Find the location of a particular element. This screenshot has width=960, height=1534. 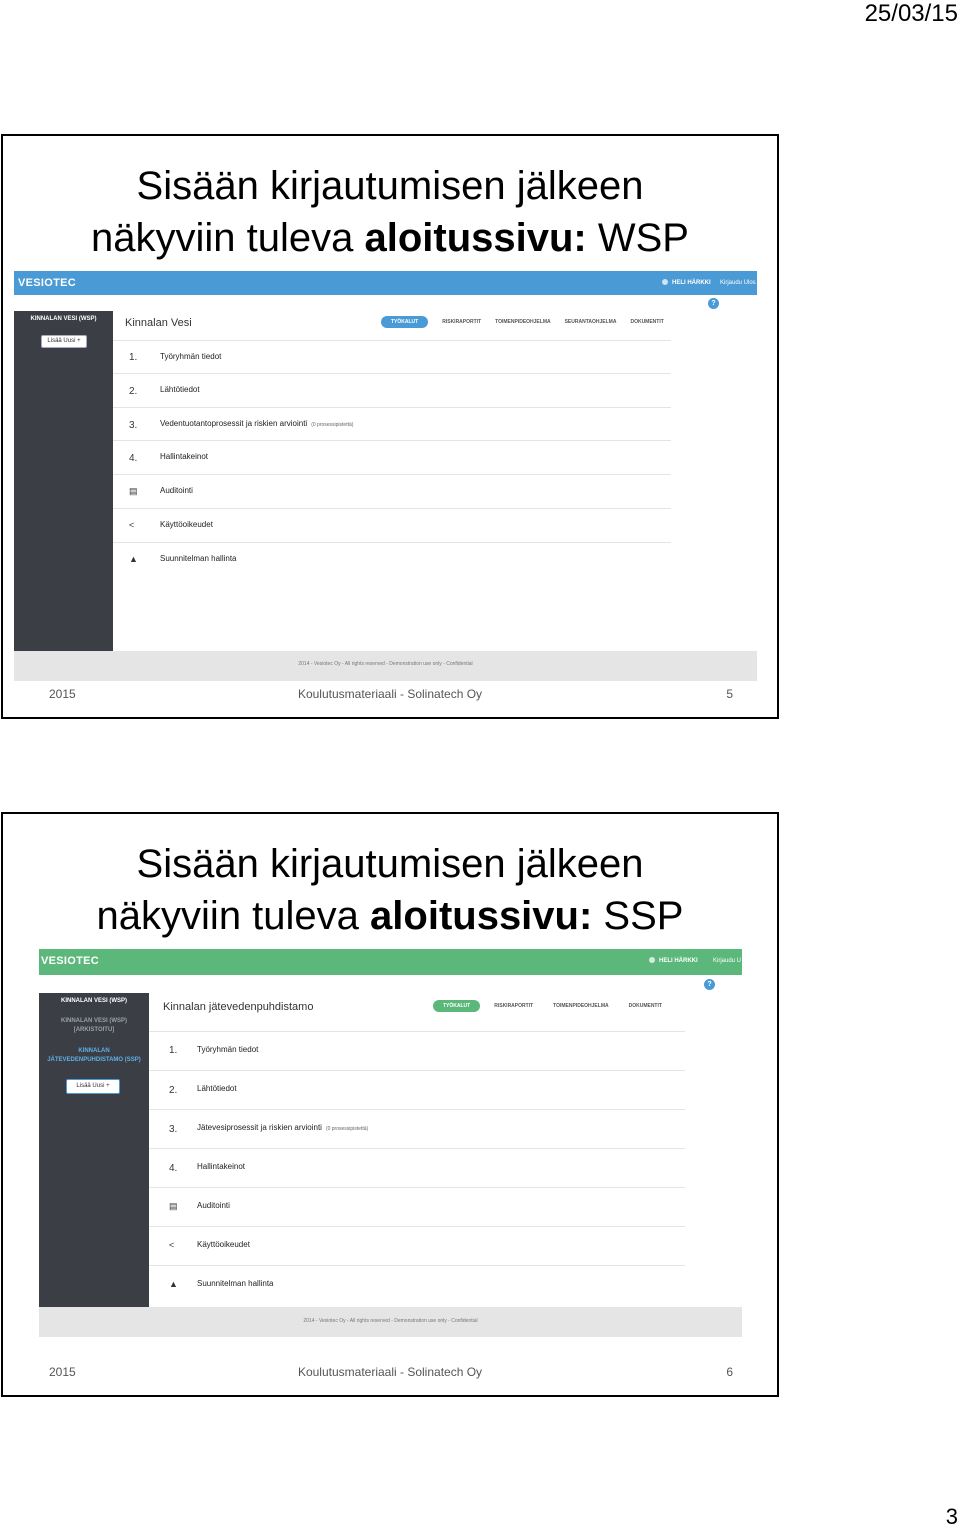

slide-number: 6 is located at coordinates (729, 1372).